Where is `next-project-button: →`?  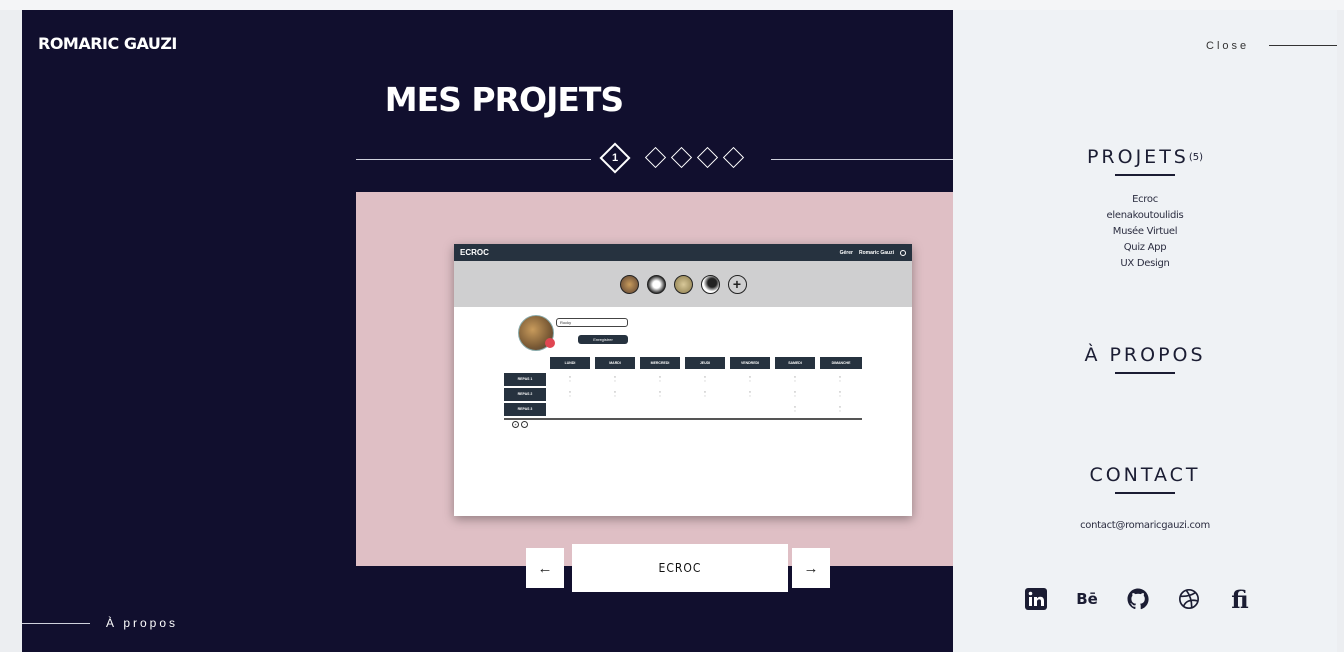
next-project-button: → is located at coordinates (811, 568).